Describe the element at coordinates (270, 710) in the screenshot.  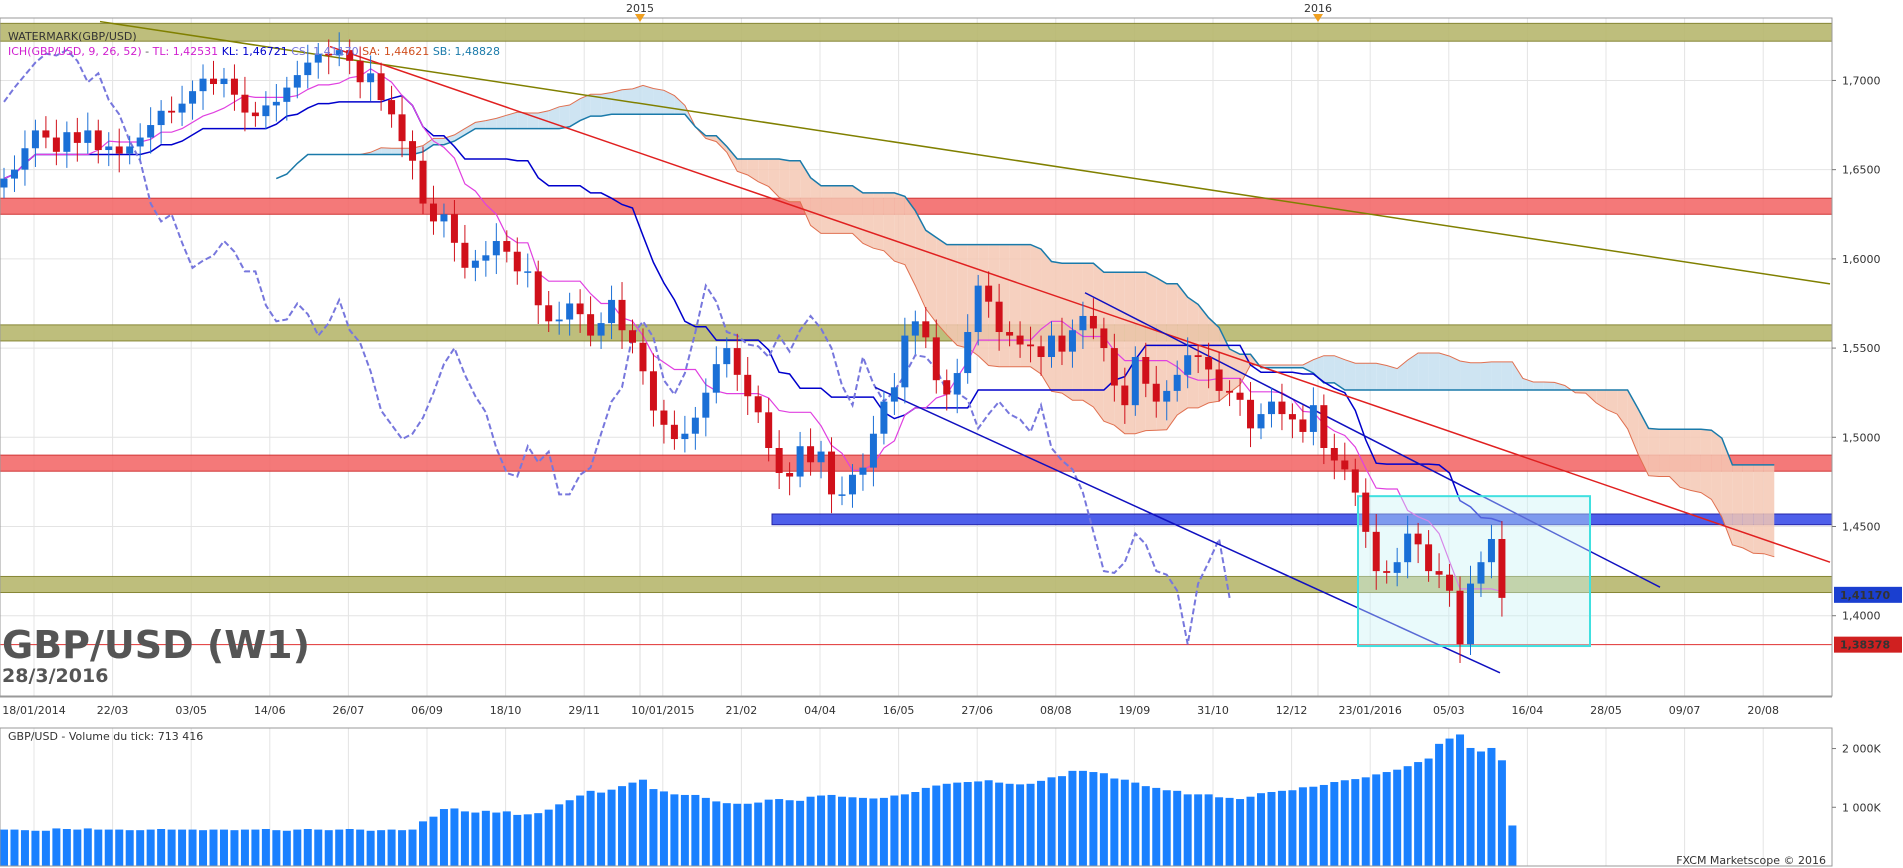
I see `date-tick-label: 14/06` at that location.